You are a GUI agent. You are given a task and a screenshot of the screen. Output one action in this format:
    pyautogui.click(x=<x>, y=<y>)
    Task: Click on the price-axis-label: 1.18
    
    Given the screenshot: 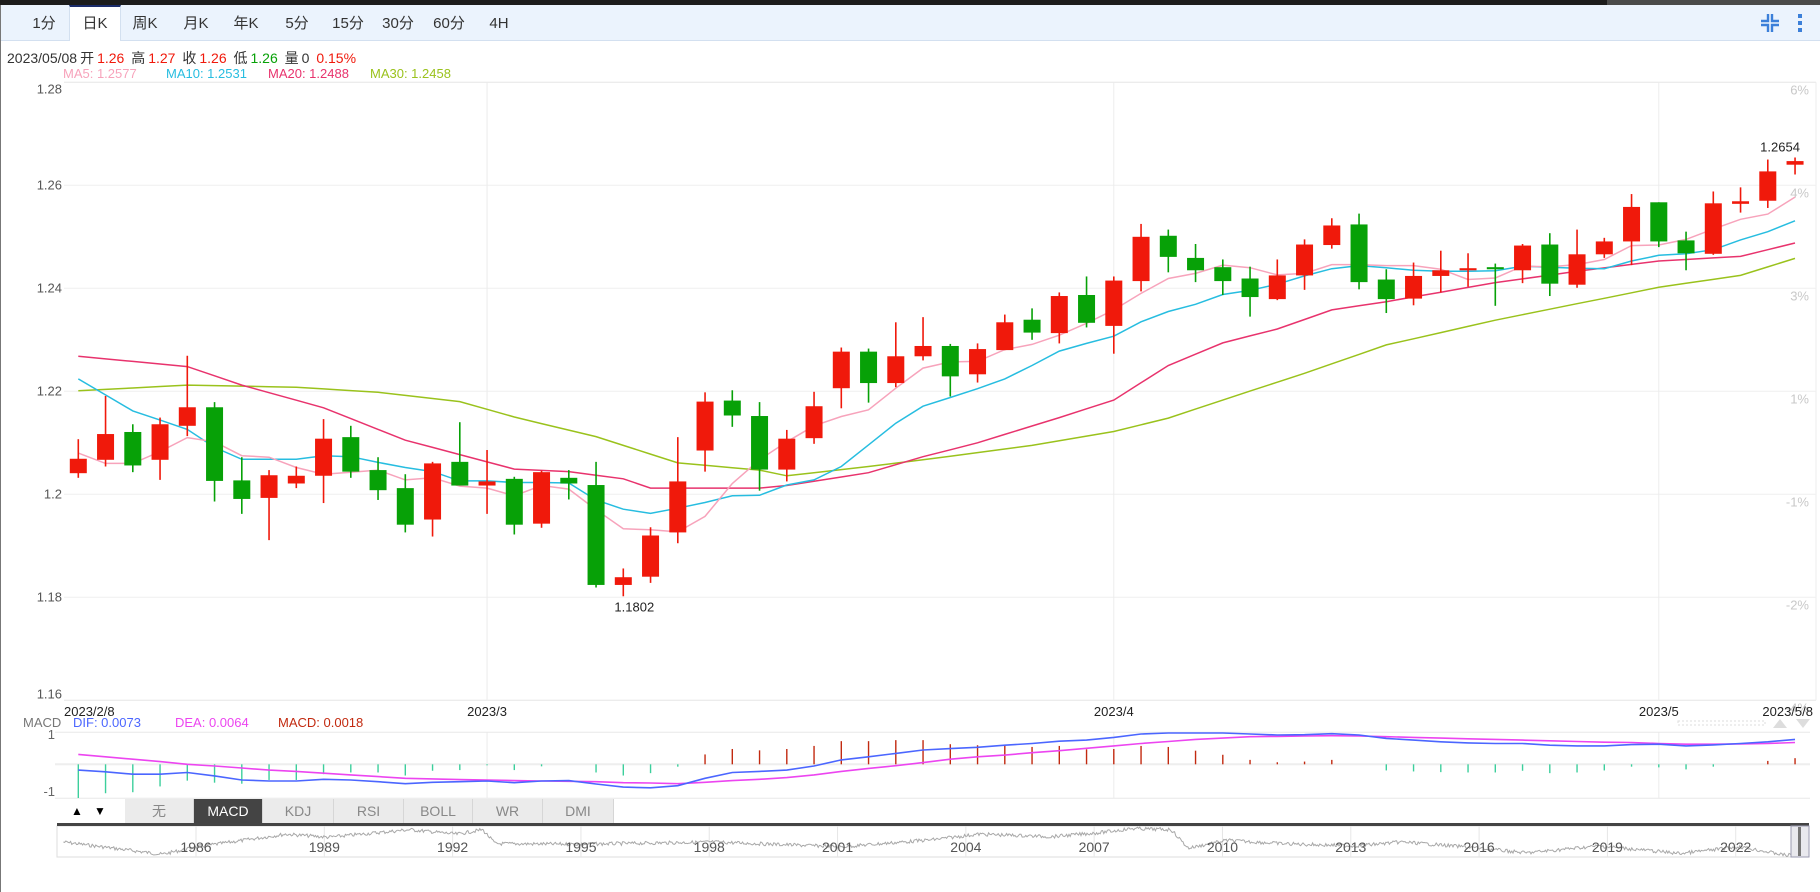 What is the action you would take?
    pyautogui.click(x=49, y=596)
    